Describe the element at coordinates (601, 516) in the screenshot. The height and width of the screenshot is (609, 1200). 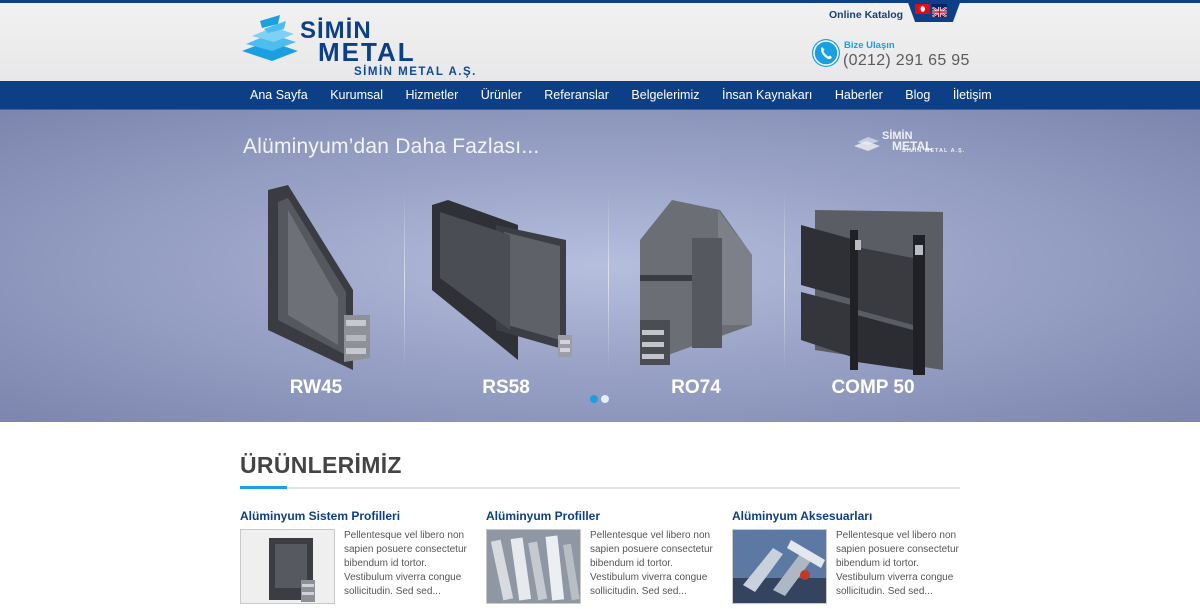
I see `product-card-title: Alüminyum Profiller` at that location.